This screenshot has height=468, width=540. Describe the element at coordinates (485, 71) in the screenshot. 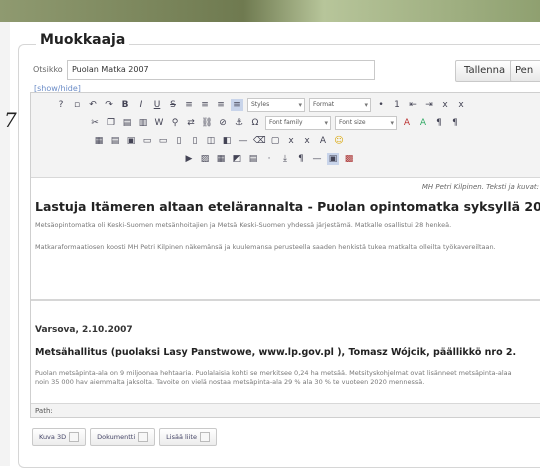

I see `save-button: Tallenna` at that location.